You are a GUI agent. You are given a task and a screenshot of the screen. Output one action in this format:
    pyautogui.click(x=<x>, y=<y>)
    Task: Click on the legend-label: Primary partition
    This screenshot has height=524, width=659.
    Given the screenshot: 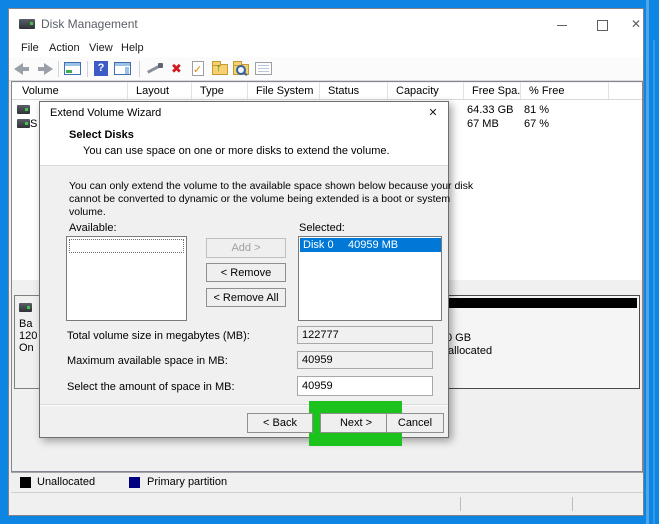 What is the action you would take?
    pyautogui.click(x=187, y=482)
    